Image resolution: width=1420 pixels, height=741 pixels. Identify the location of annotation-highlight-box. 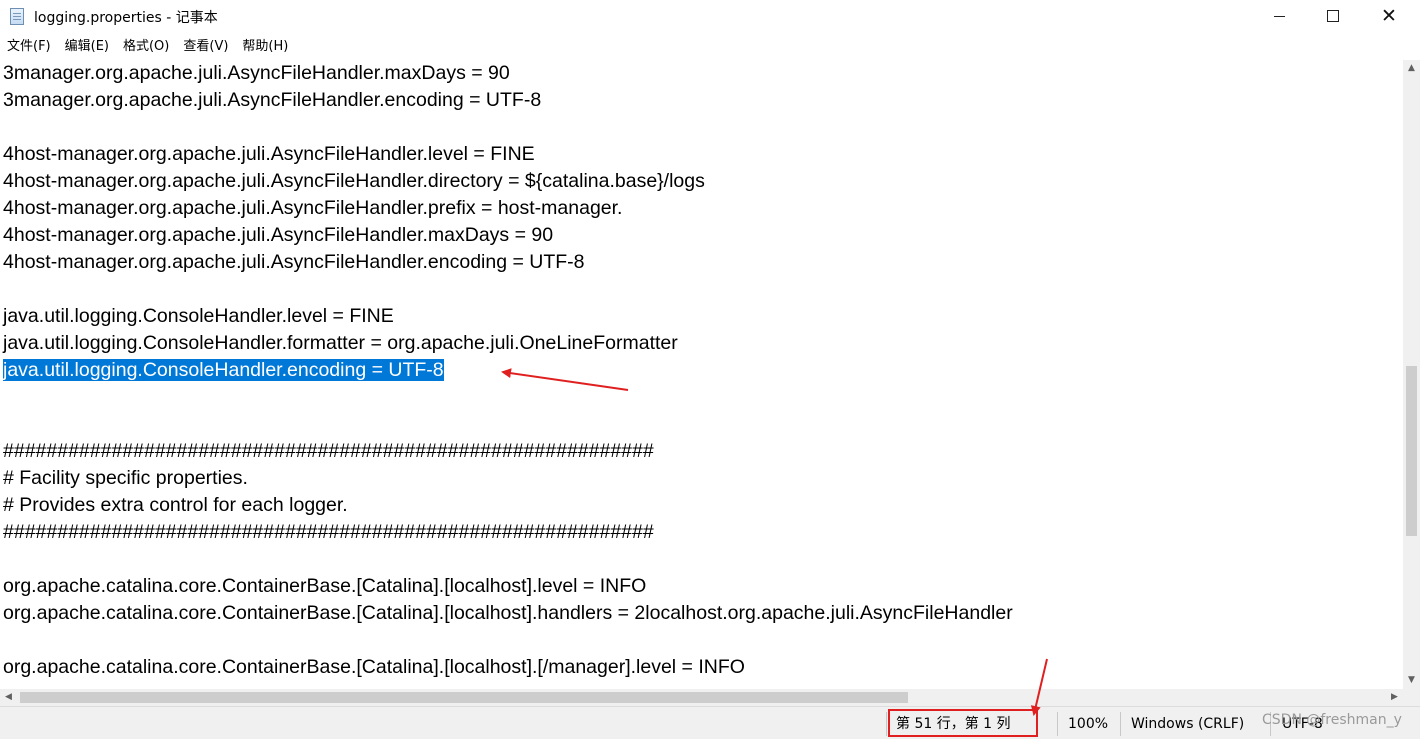
(963, 723).